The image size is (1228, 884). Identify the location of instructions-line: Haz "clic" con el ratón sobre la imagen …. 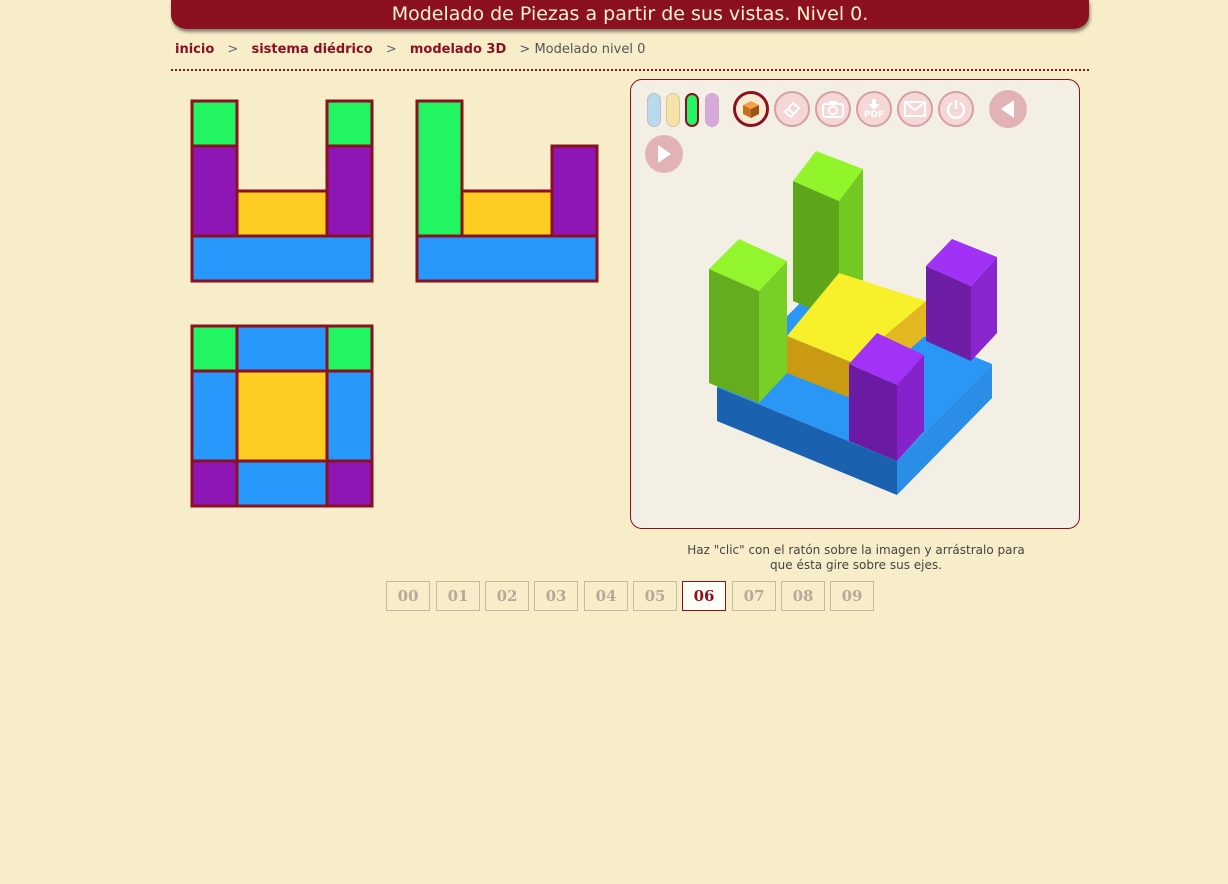
(856, 550).